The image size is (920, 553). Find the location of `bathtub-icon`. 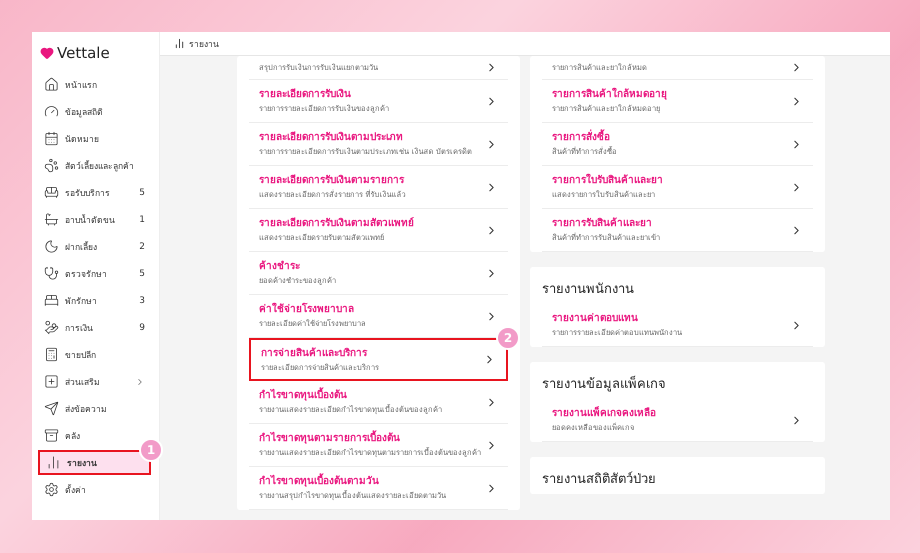

bathtub-icon is located at coordinates (51, 219).